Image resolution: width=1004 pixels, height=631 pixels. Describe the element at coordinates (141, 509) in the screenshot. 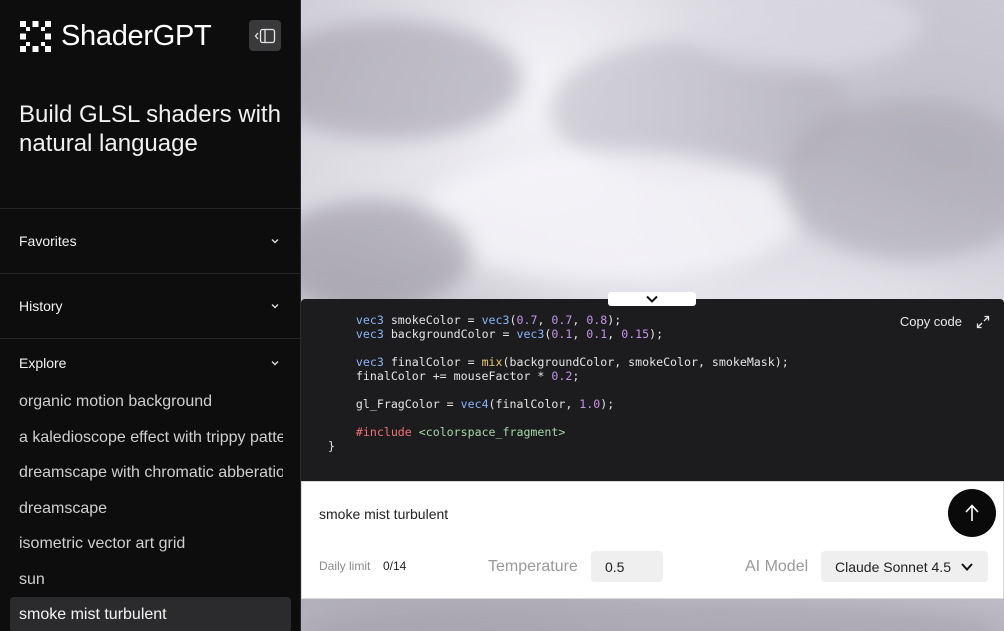

I see `explore-item: dreamscape` at that location.